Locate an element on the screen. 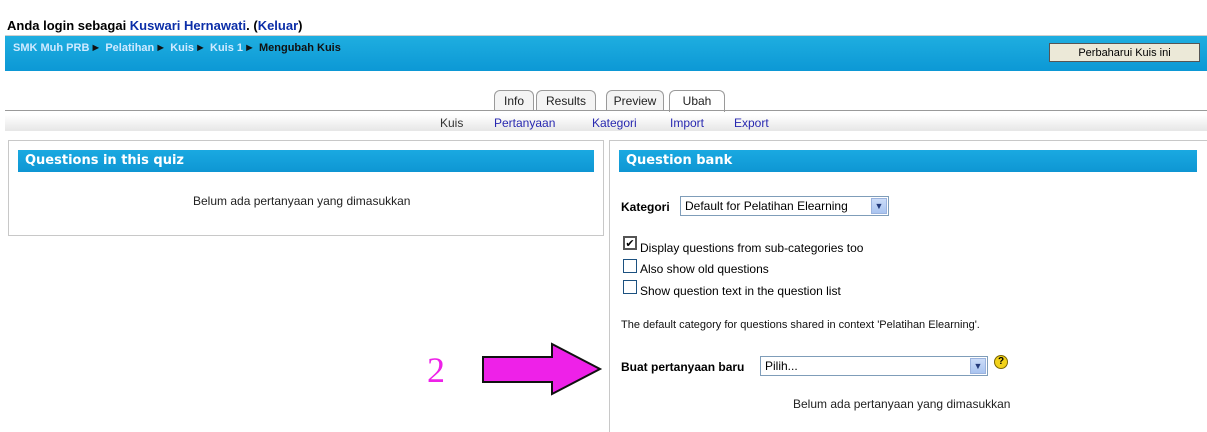 The width and height of the screenshot is (1207, 432). question-bank-title: Question bank is located at coordinates (908, 161).